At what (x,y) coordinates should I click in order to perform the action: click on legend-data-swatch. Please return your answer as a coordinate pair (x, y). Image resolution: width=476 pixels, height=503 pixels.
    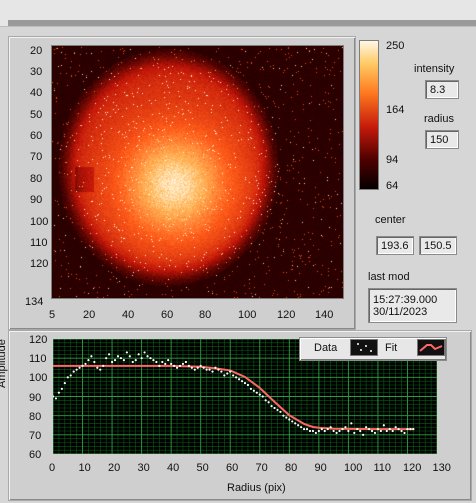
    Looking at the image, I should click on (364, 347).